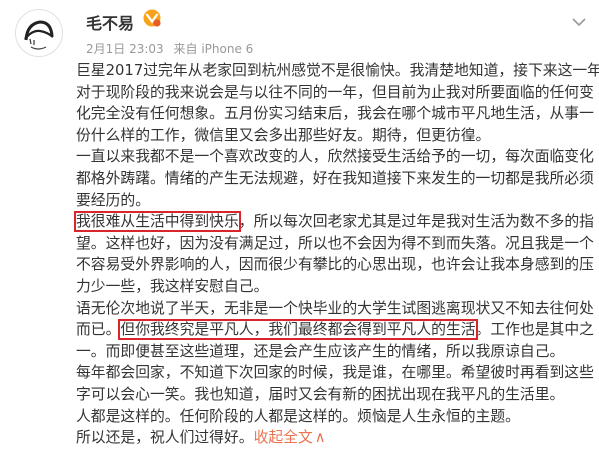 The image size is (599, 476). What do you see at coordinates (336, 438) in the screenshot?
I see `post-line: 所以还是，祝人们过得好。收起全文 ∧` at bounding box center [336, 438].